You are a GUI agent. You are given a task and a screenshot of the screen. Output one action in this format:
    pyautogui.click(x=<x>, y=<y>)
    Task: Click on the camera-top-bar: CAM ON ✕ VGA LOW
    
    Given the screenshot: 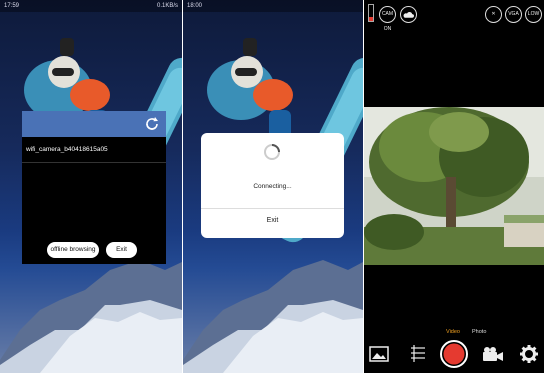 What is the action you would take?
    pyautogui.click(x=454, y=16)
    